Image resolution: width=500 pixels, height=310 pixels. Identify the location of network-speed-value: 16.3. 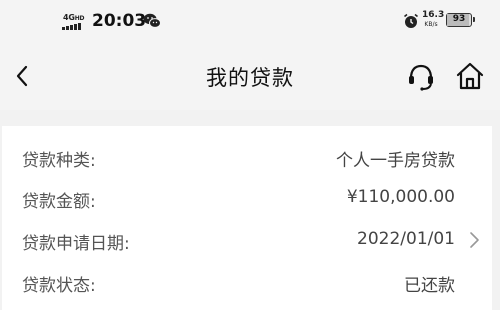
(433, 15).